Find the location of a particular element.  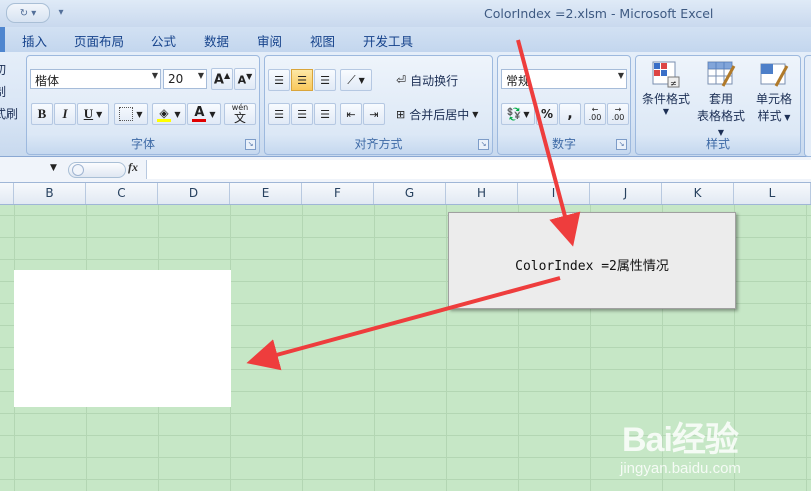

window-title: ColorIndex =2.xlsm - Microsoft Excel is located at coordinates (599, 13).